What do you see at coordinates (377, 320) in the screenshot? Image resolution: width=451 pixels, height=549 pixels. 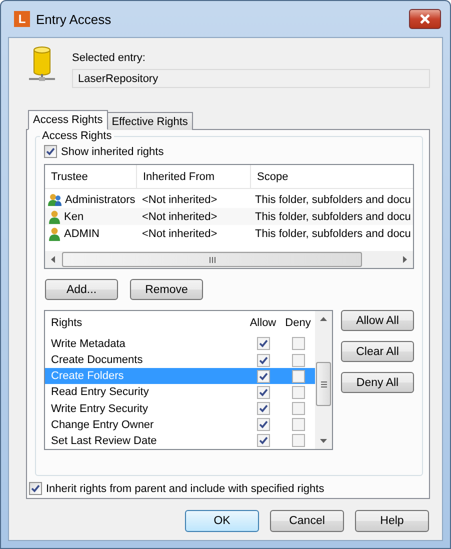 I see `action-button: Allow All` at bounding box center [377, 320].